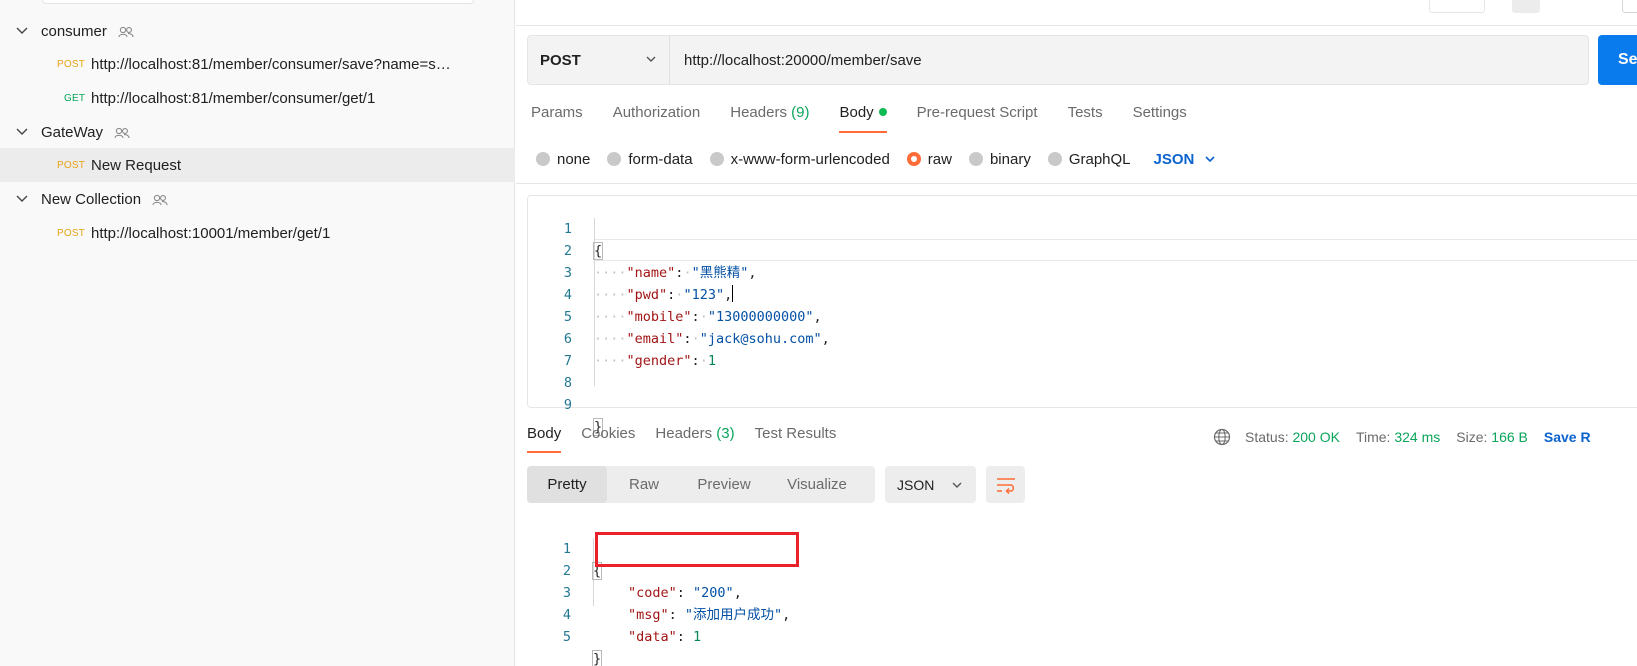 Image resolution: width=1637 pixels, height=666 pixels. I want to click on edit-icon, so click(1629, 6).